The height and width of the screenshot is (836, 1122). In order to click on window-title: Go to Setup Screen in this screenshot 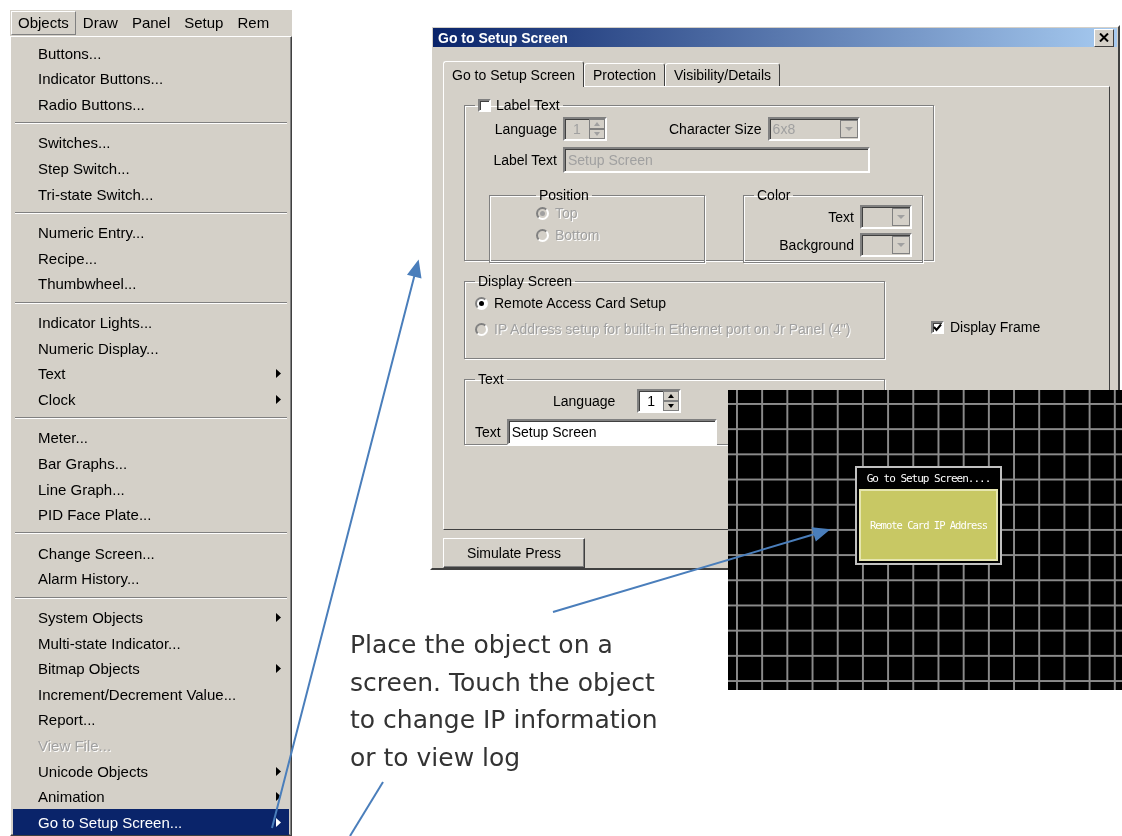, I will do `click(503, 37)`.